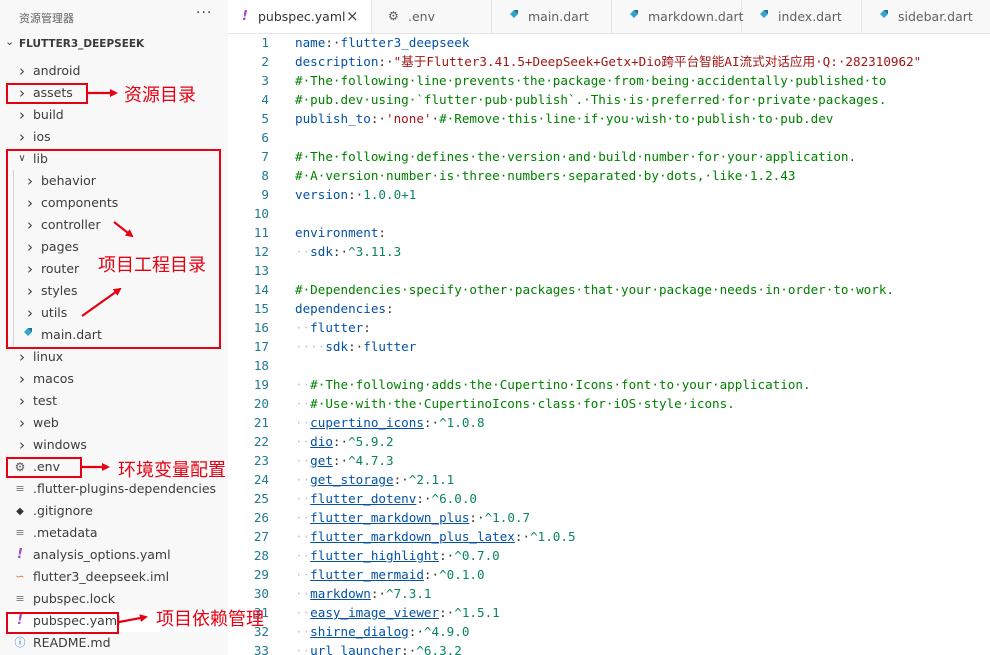  What do you see at coordinates (172, 470) in the screenshot?
I see `env-annotation: 环境变量配置` at bounding box center [172, 470].